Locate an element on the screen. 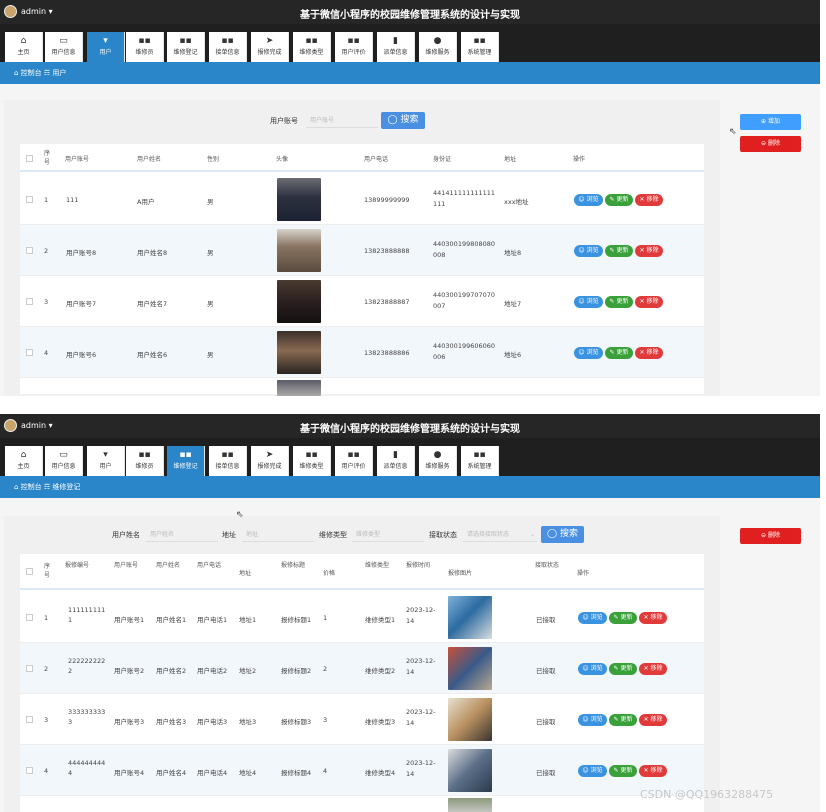 The width and height of the screenshot is (826, 812). chevron-down-icon: ⌄ is located at coordinates (532, 534).